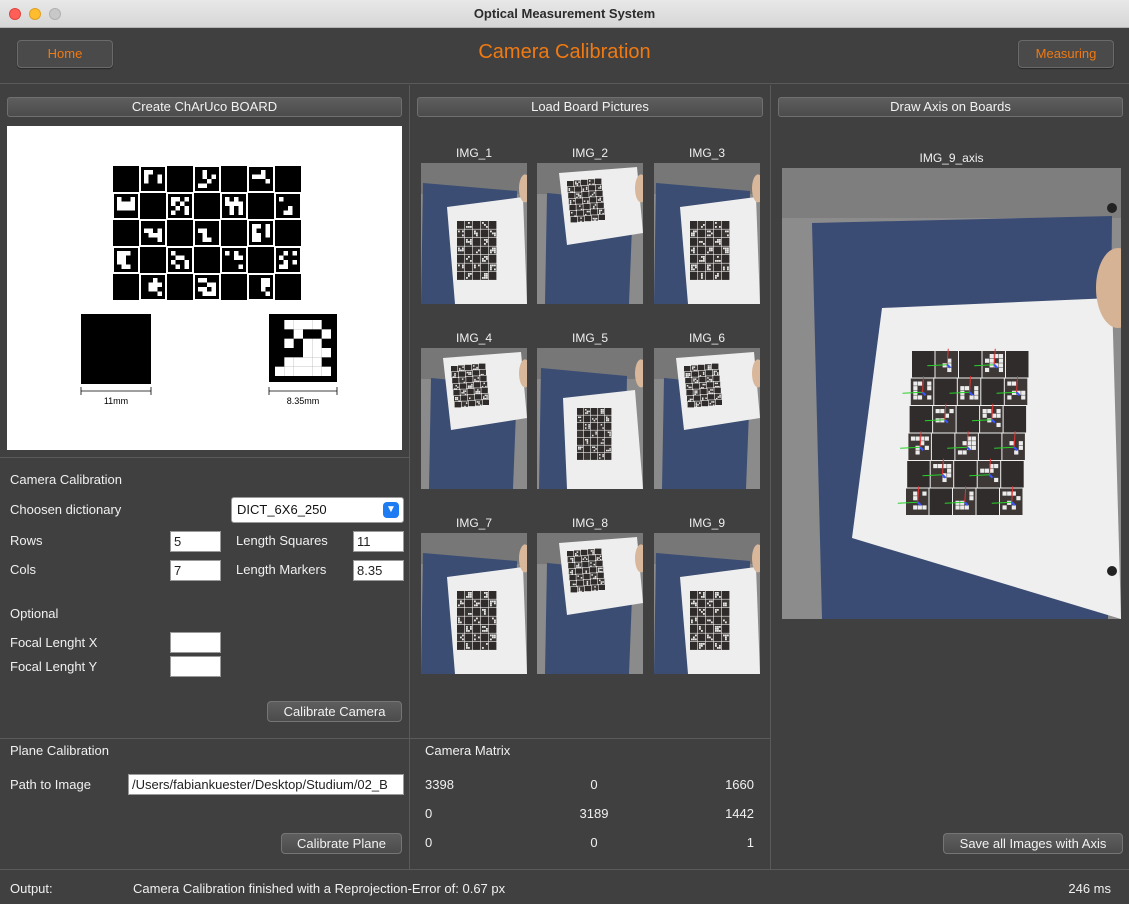 The image size is (1129, 904). I want to click on axis-image, so click(951, 393).